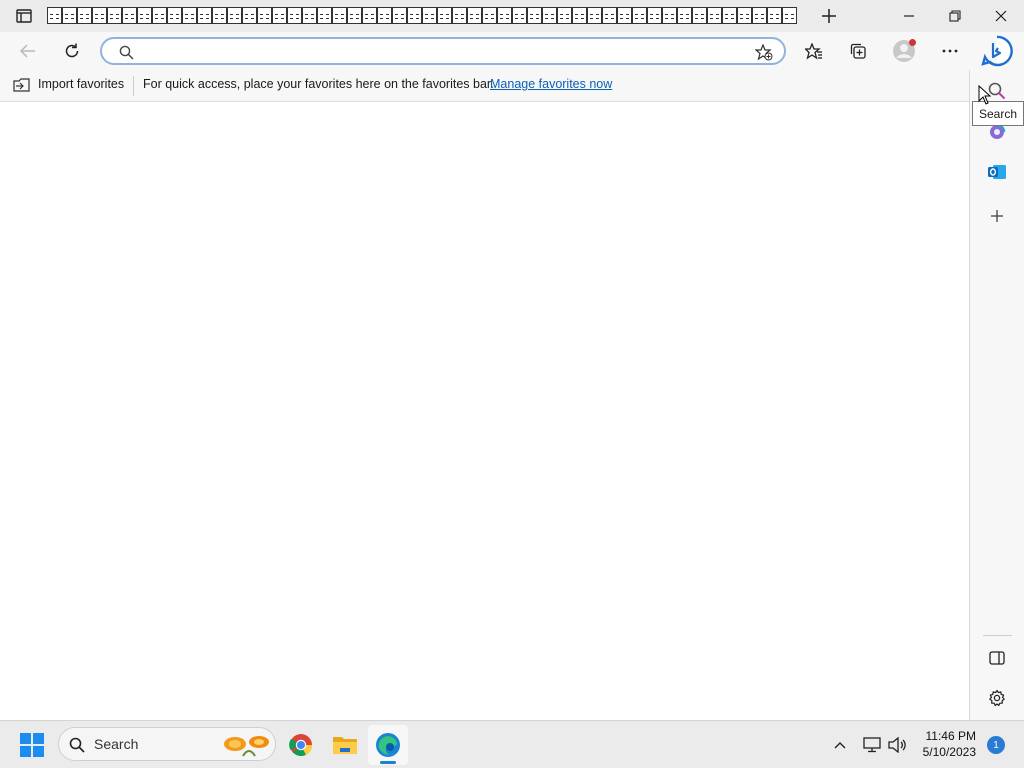  What do you see at coordinates (81, 84) in the screenshot?
I see `import-favorites-button: Import favorites` at bounding box center [81, 84].